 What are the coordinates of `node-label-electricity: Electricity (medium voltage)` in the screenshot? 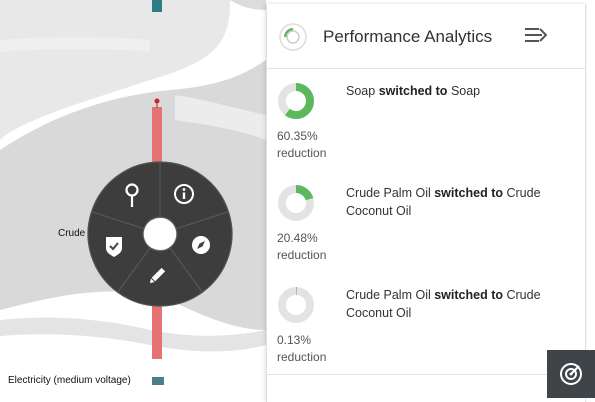 It's located at (69, 380).